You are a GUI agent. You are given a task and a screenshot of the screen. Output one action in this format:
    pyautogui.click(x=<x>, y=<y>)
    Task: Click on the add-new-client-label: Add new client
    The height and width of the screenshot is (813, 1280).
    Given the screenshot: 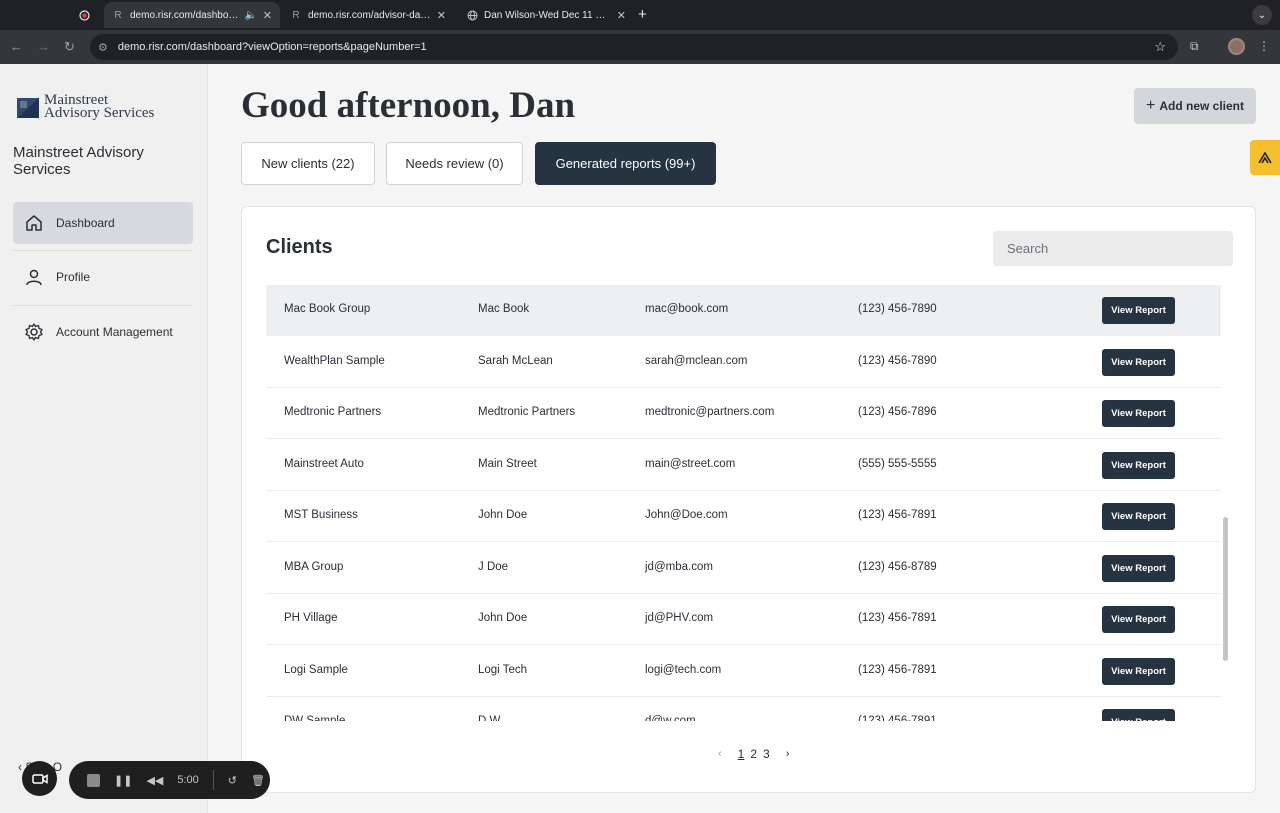 What is the action you would take?
    pyautogui.click(x=1202, y=106)
    